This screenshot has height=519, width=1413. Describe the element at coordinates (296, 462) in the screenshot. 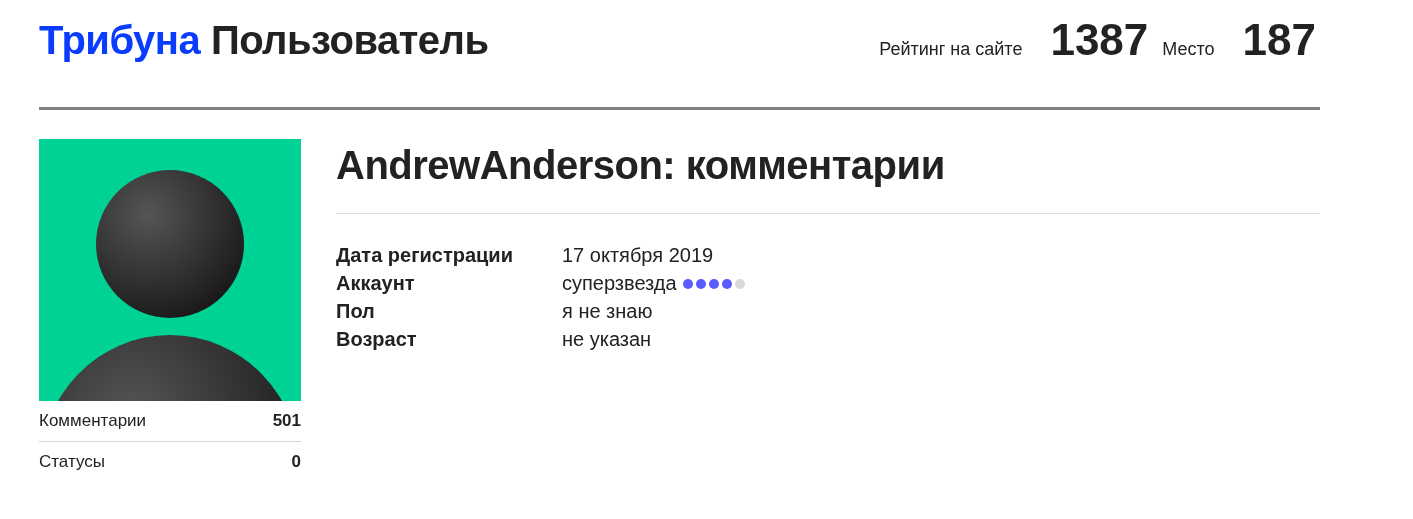

I see `stat-value: 0` at that location.